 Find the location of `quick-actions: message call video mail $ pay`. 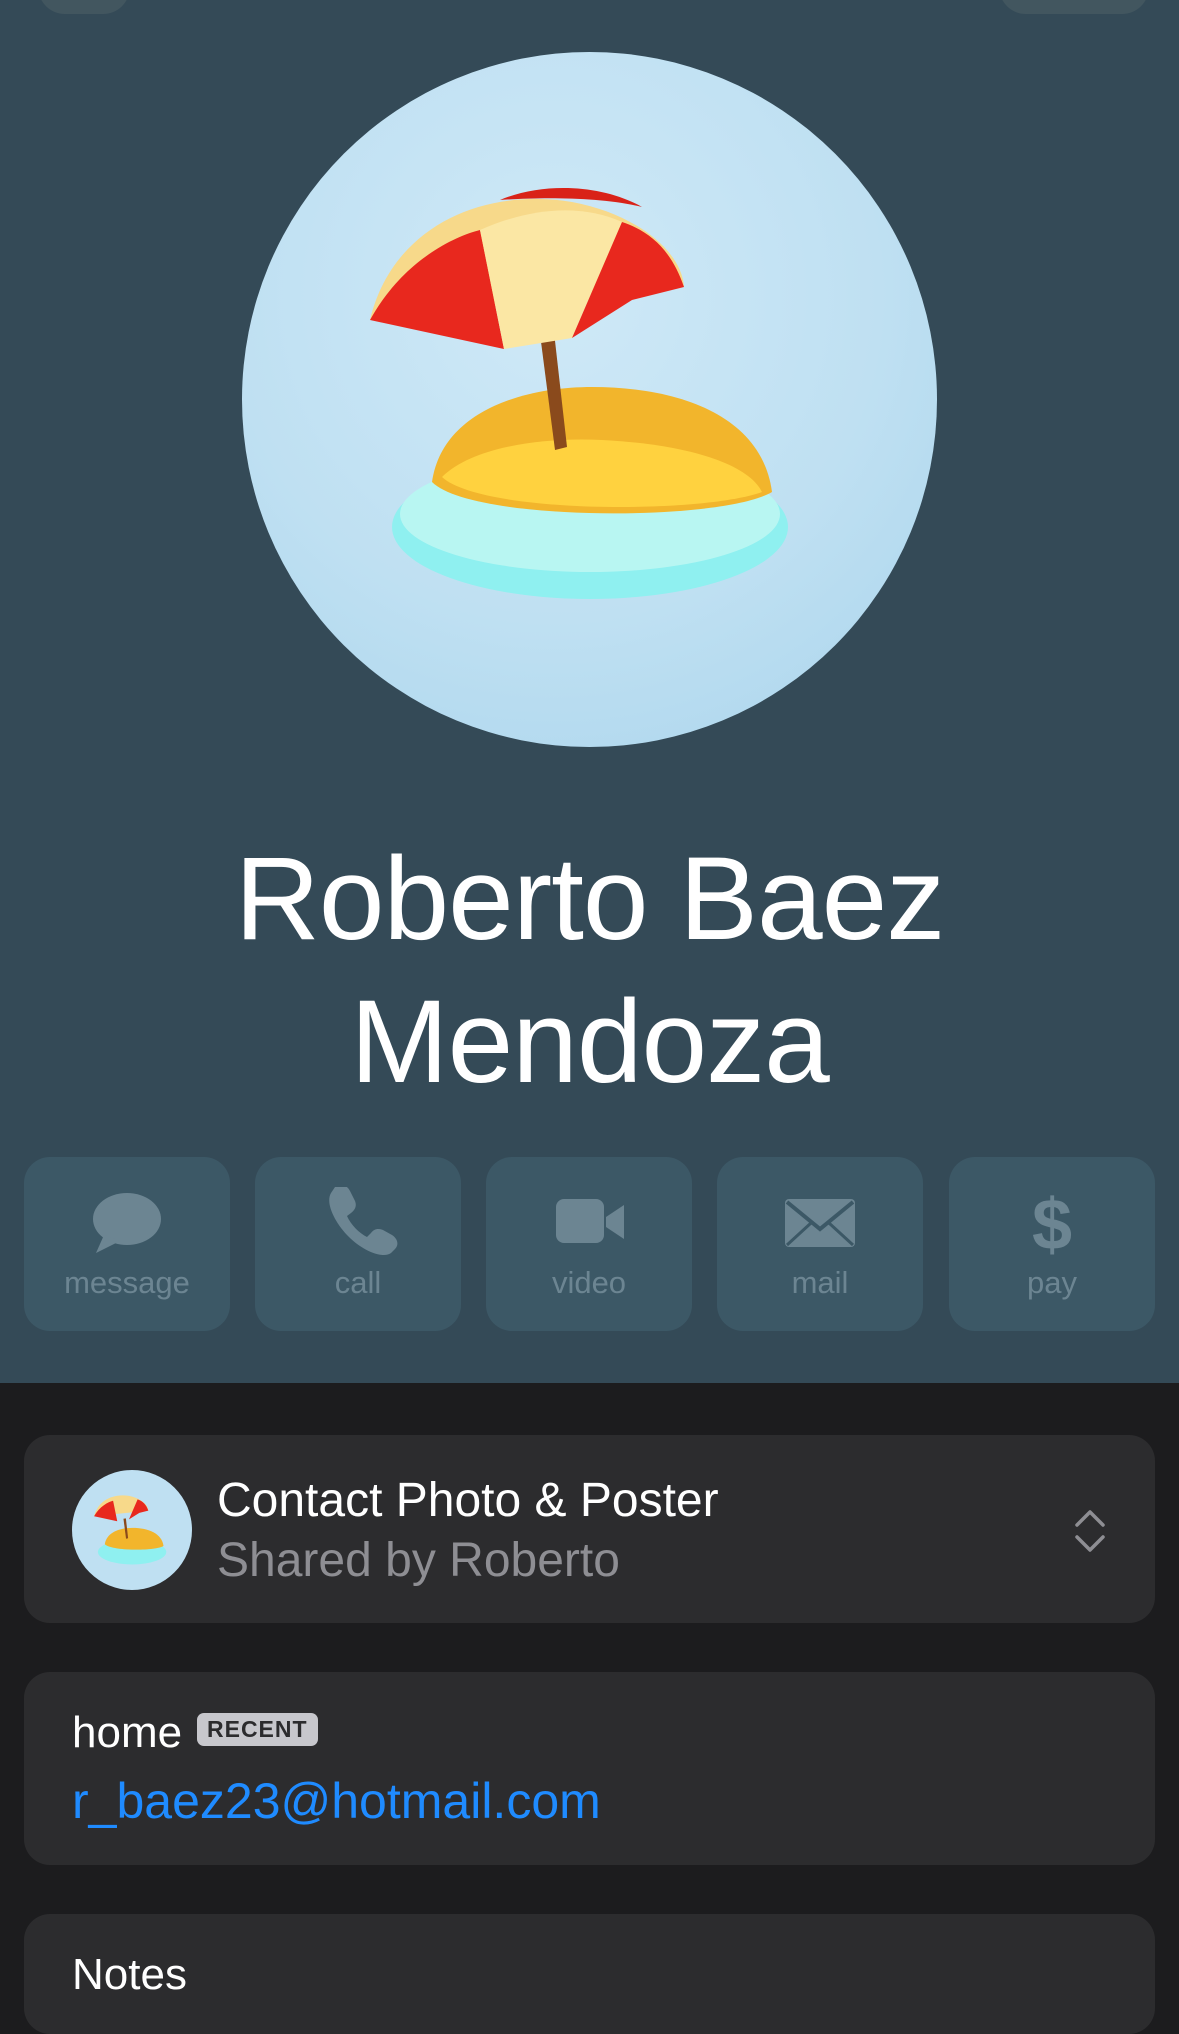

quick-actions: message call video mail $ pay is located at coordinates (589, 1244).